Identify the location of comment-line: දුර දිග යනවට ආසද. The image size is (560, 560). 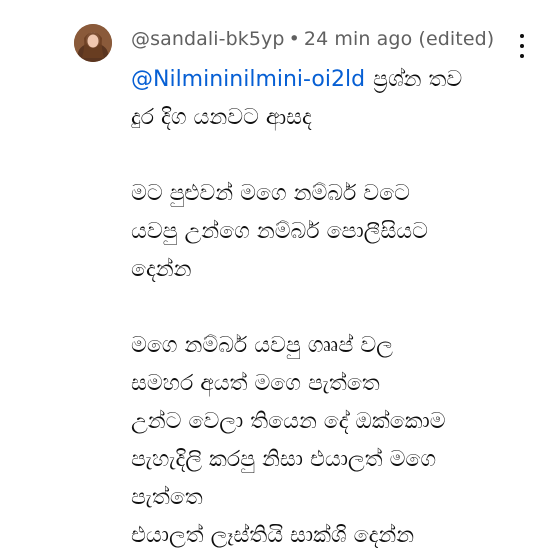
(221, 117).